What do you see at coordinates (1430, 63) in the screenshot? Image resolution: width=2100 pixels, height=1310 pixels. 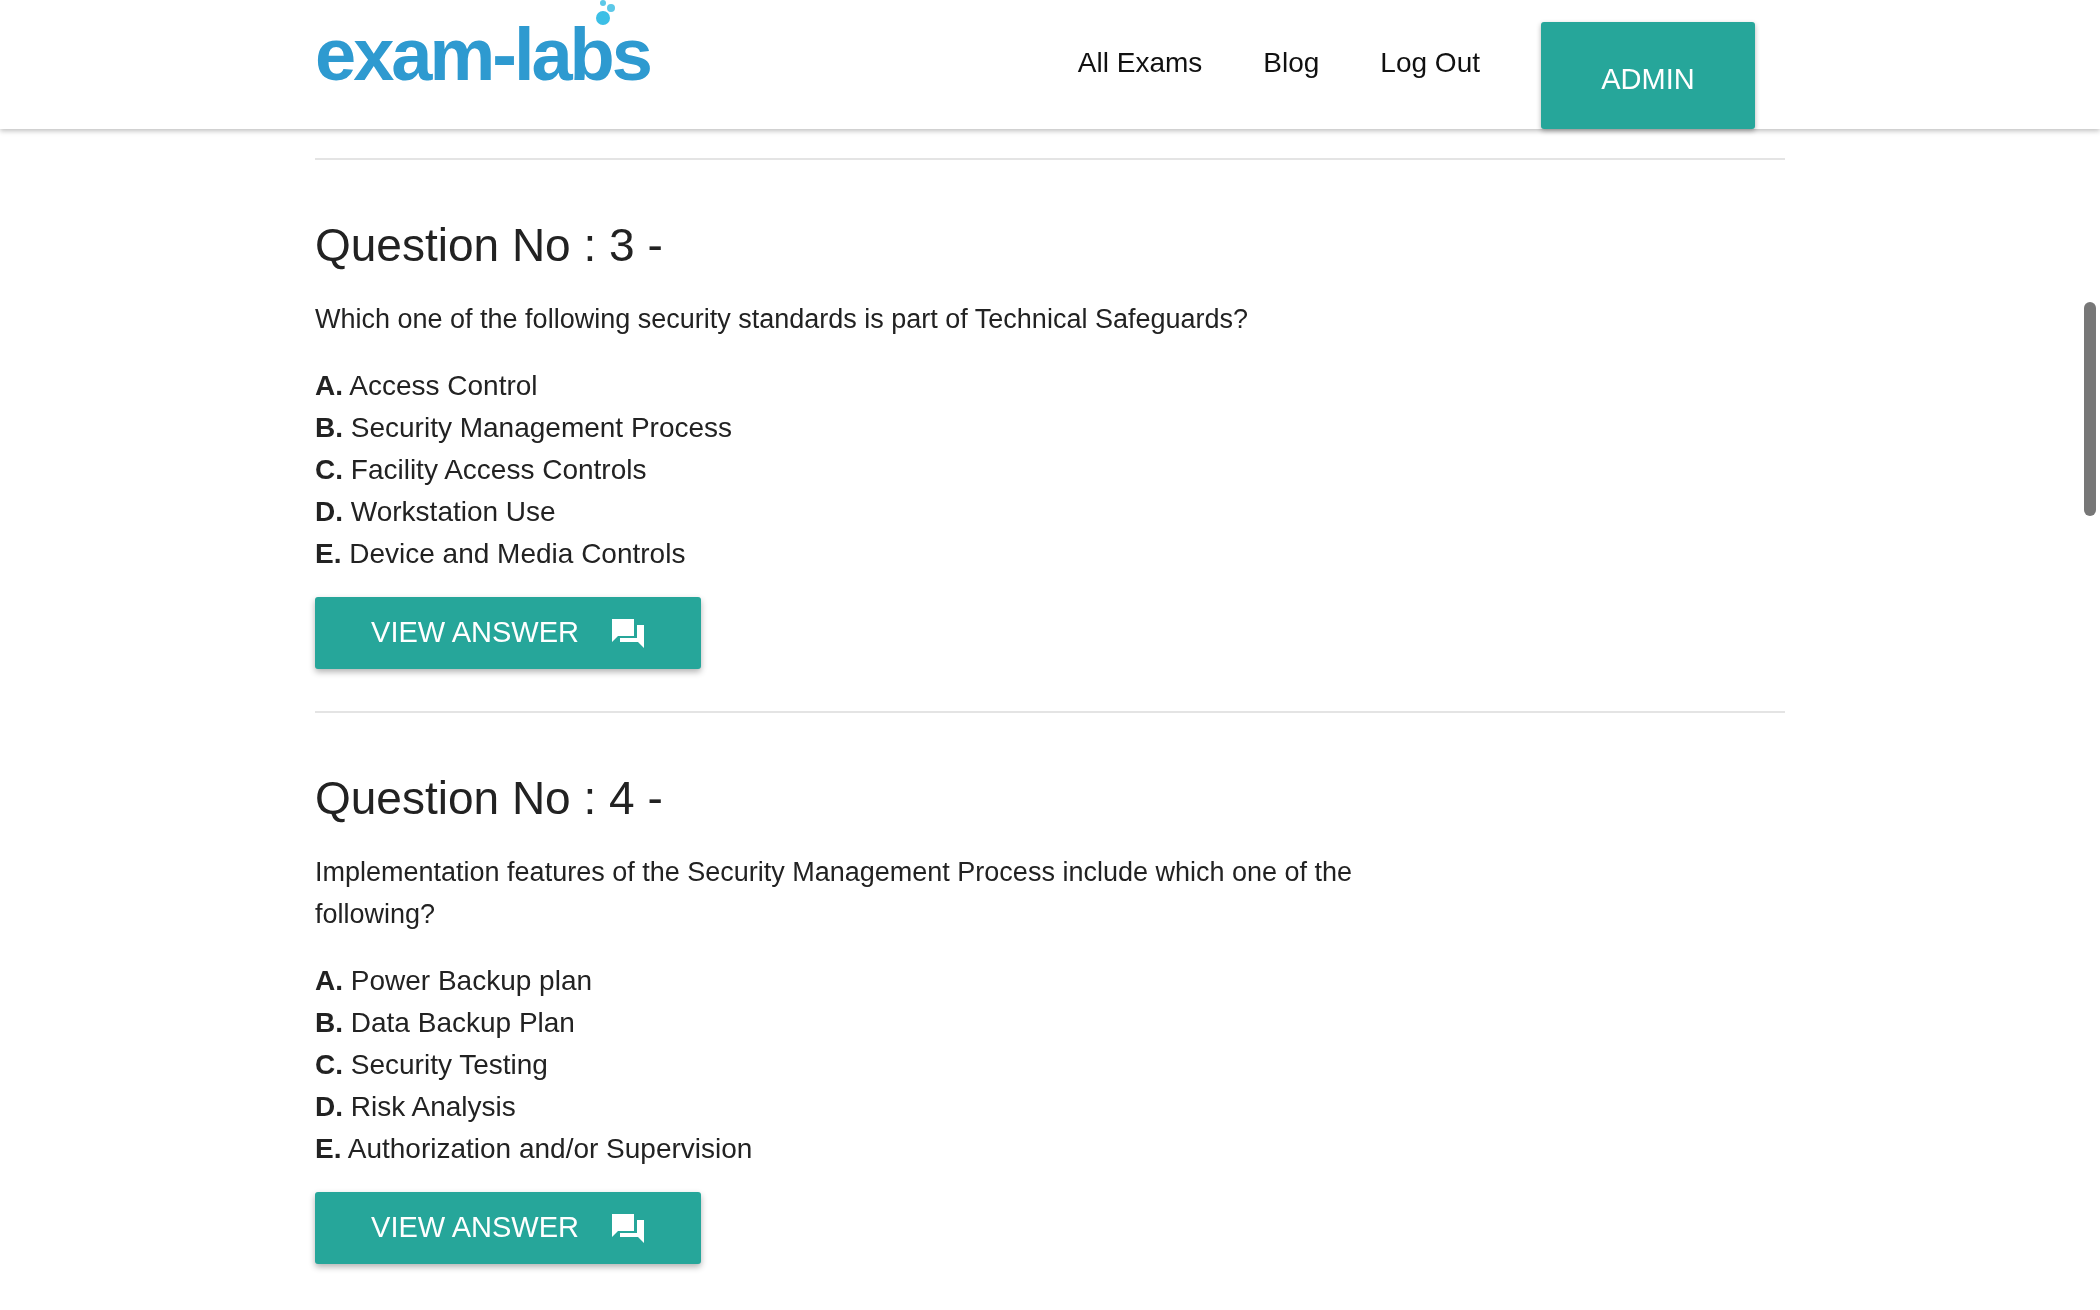 I see `nav-link: Log Out` at bounding box center [1430, 63].